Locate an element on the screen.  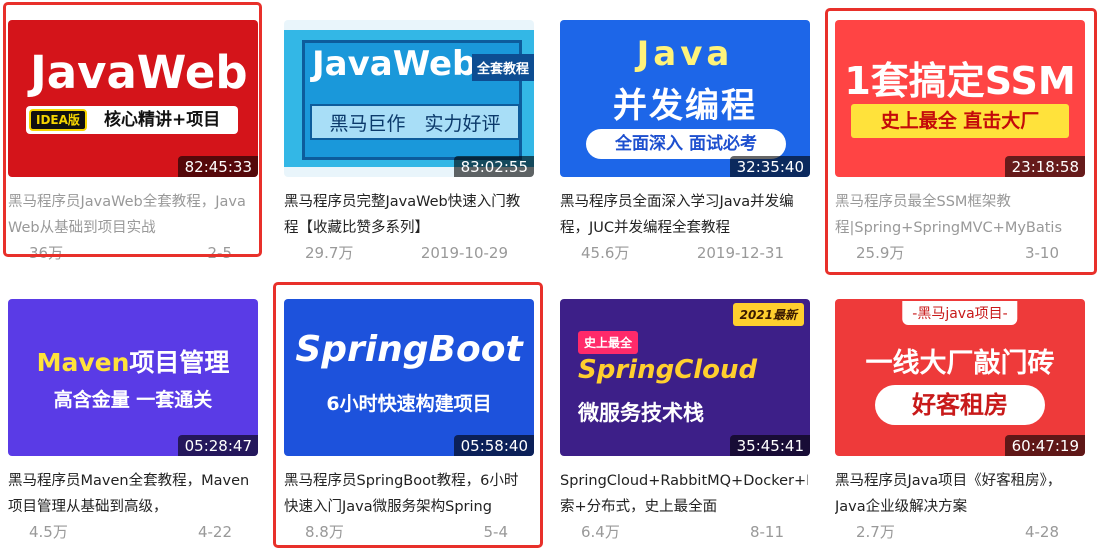
view-count: 25.9万 is located at coordinates (880, 253).